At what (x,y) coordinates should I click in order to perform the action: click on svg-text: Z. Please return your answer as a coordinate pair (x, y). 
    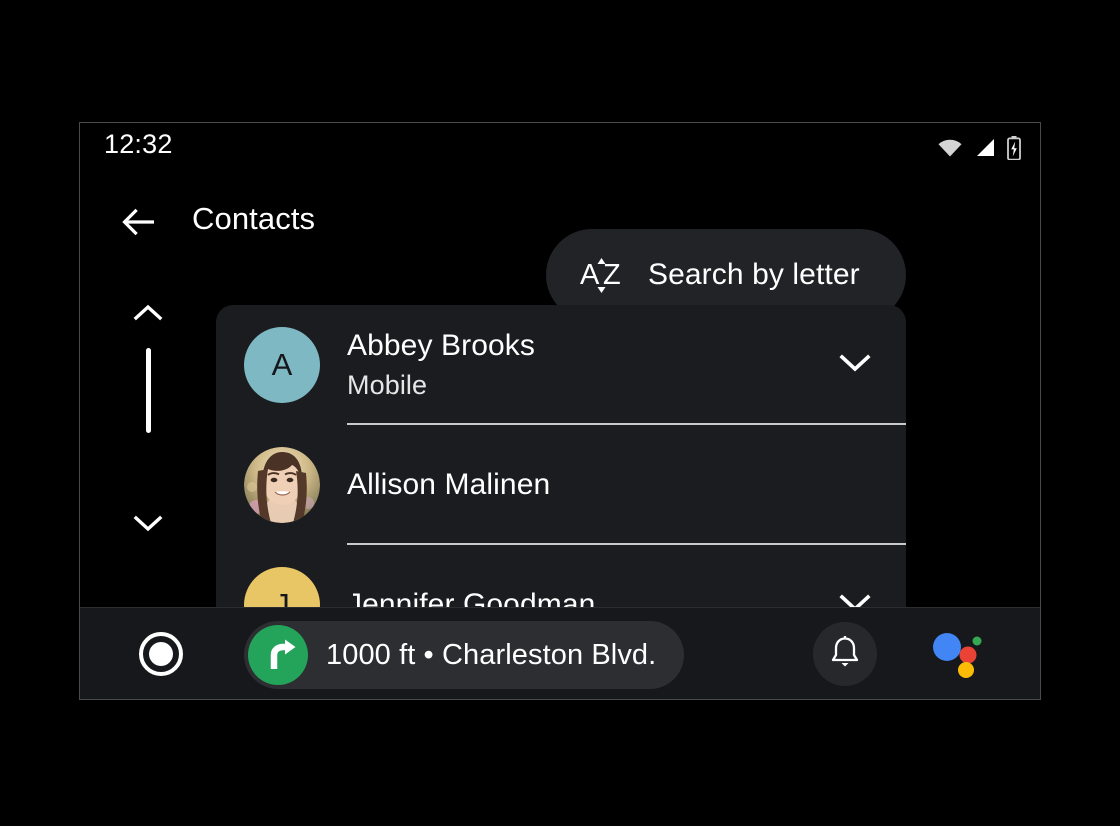
    Looking at the image, I should click on (612, 275).